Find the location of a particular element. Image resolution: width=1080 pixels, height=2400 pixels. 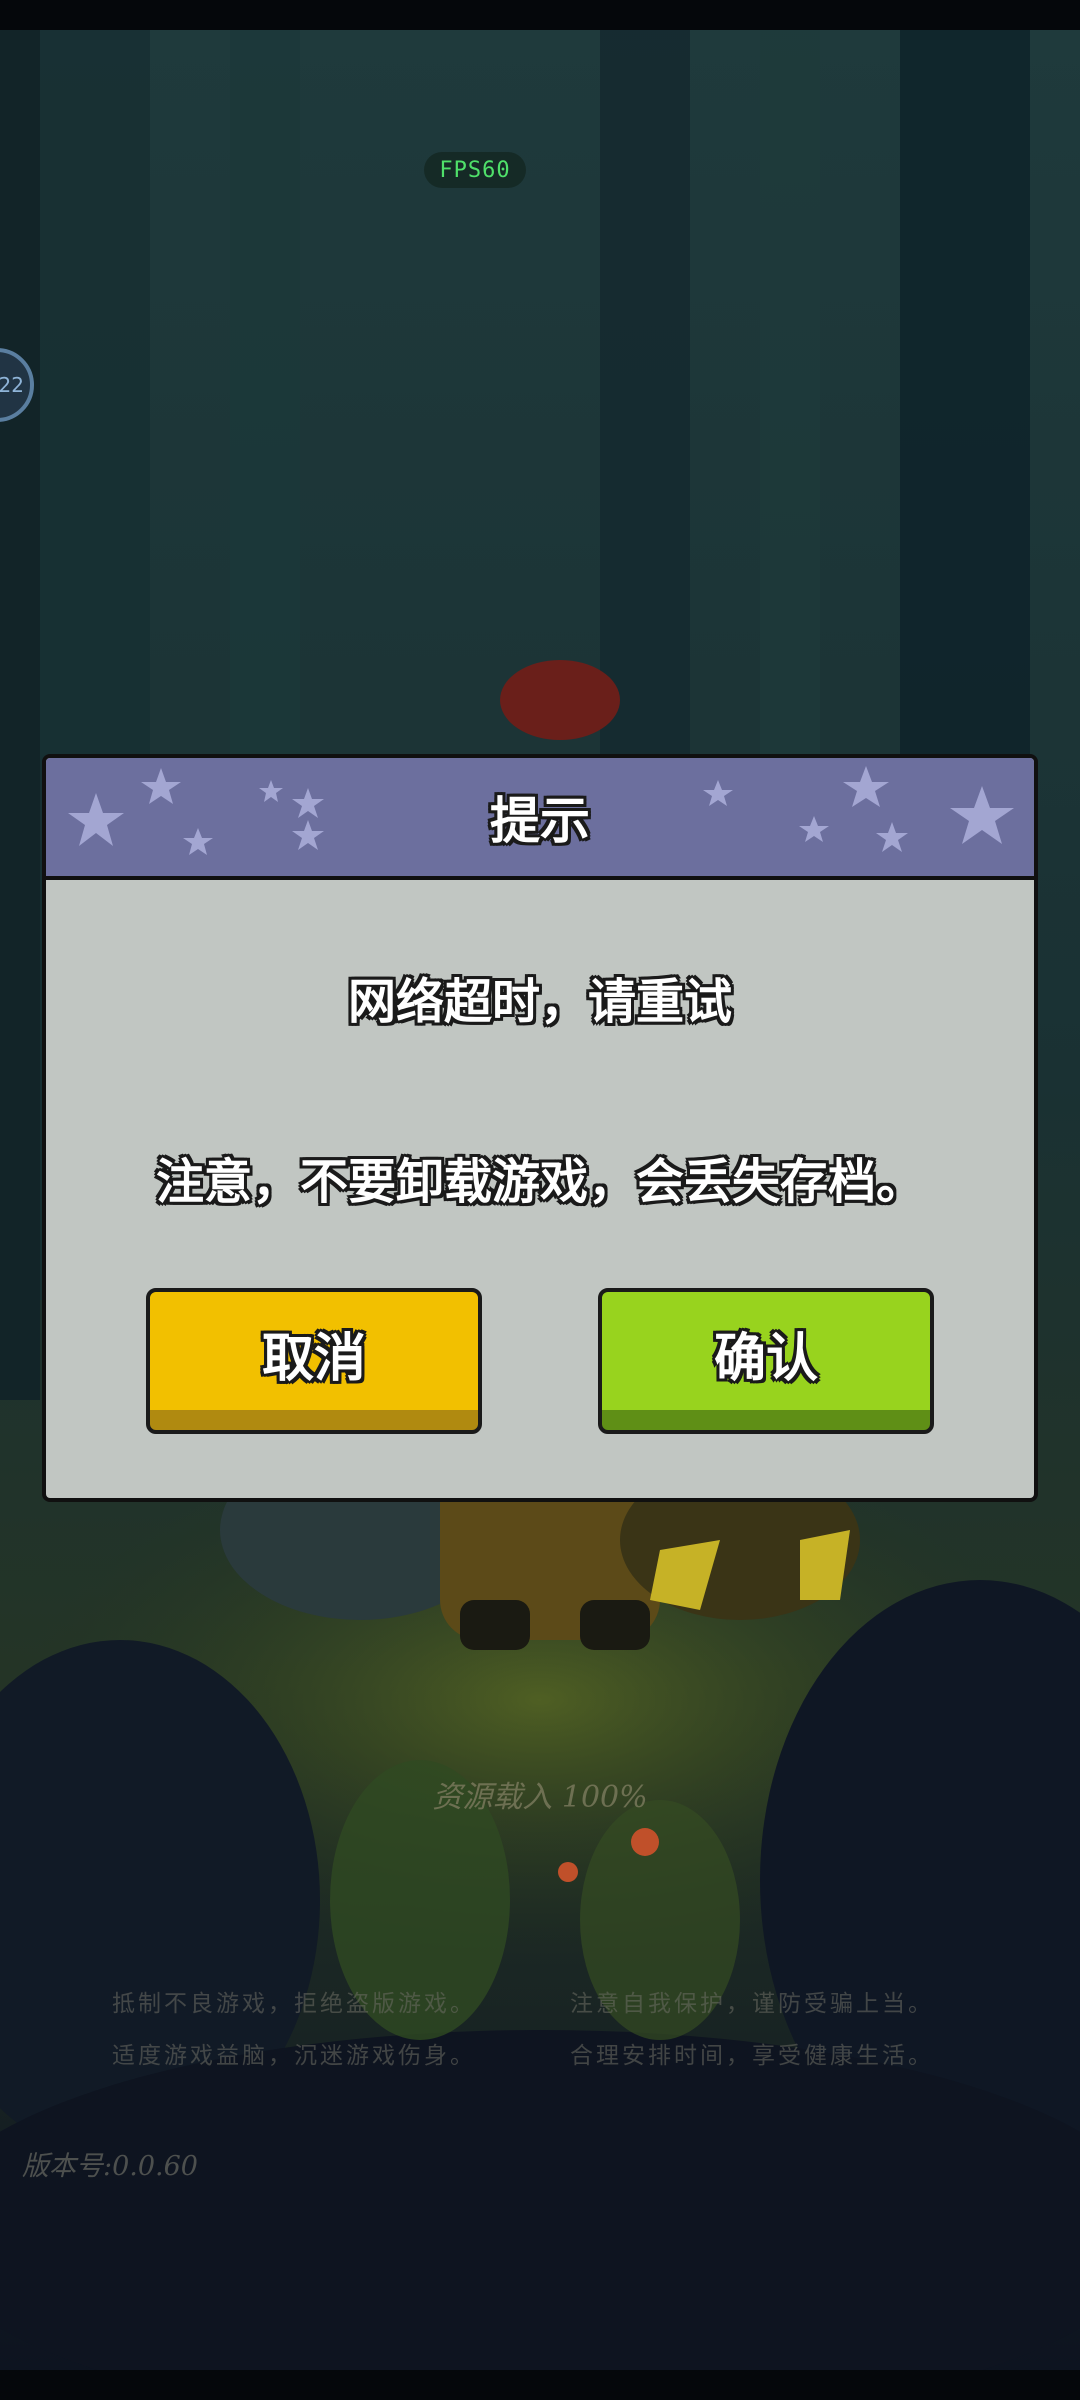

dialog-warning: 注意，不要卸载游戏，会丢失存档。 is located at coordinates (539, 1182).